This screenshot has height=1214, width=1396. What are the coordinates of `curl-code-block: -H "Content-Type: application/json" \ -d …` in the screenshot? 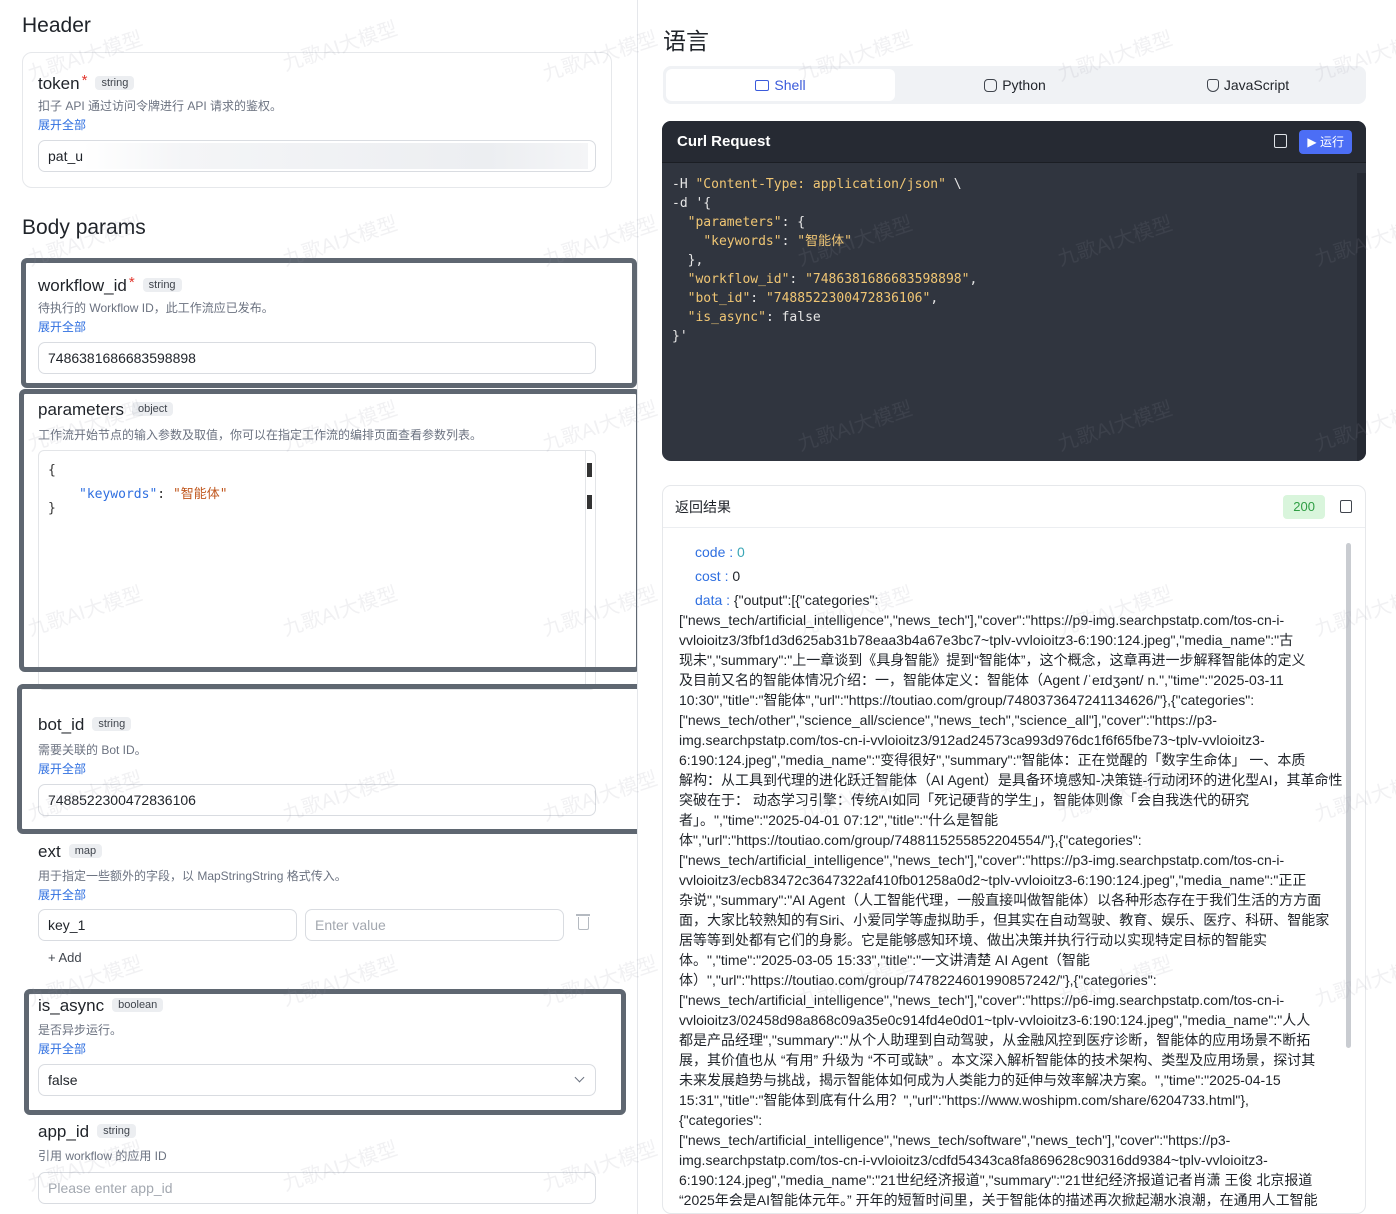 It's located at (1014, 260).